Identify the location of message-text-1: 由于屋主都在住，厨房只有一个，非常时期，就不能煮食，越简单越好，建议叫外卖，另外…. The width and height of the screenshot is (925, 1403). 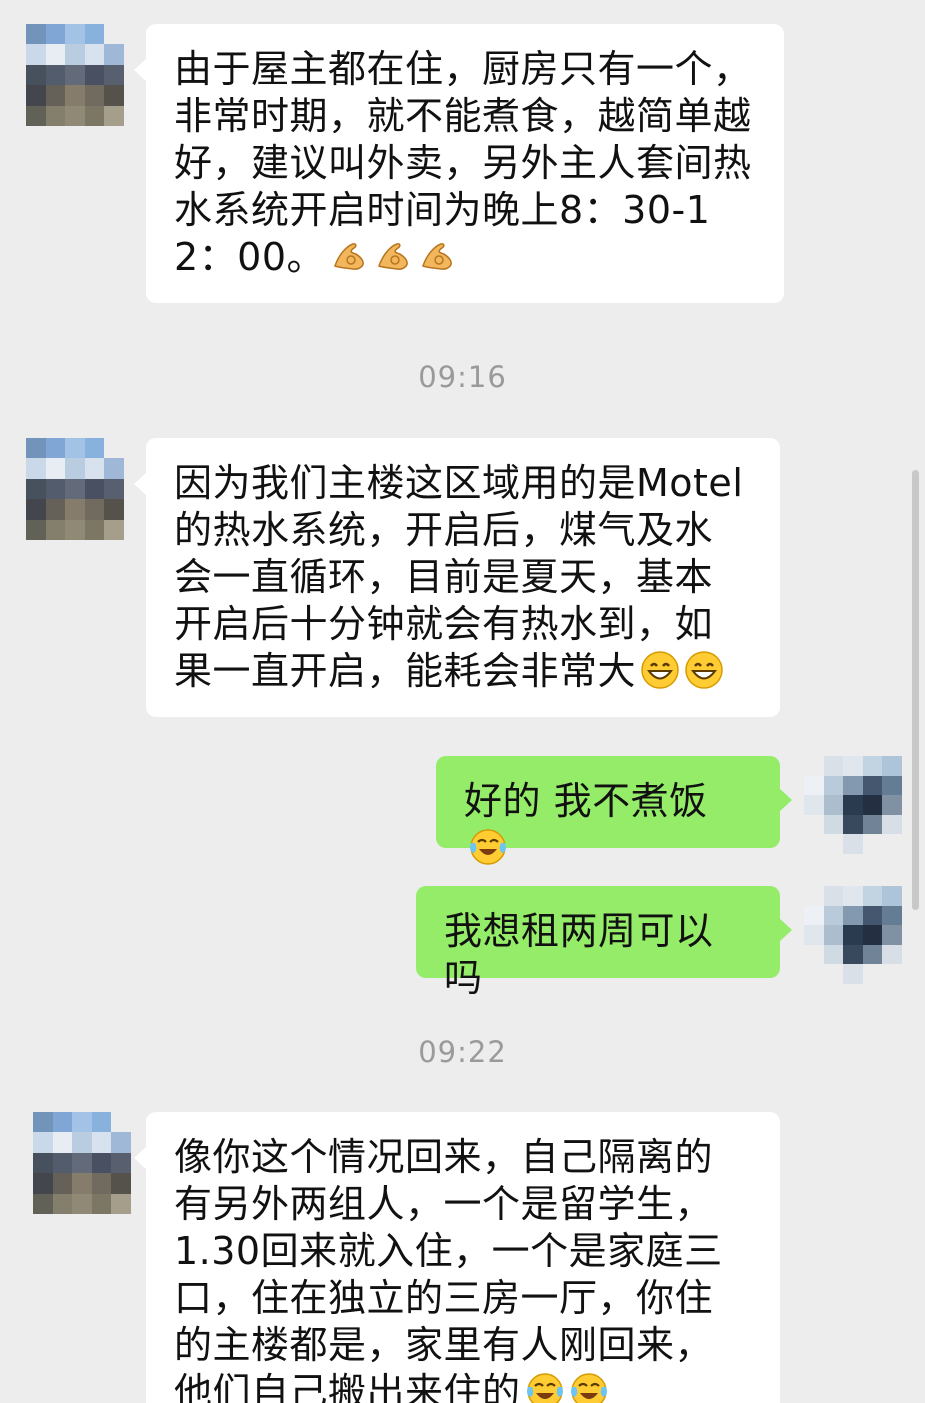
(463, 163).